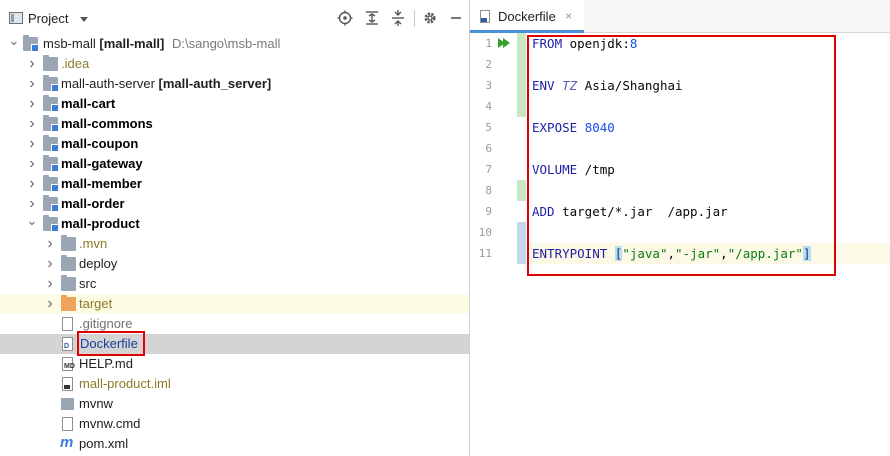  I want to click on locate-icon, so click(345, 18).